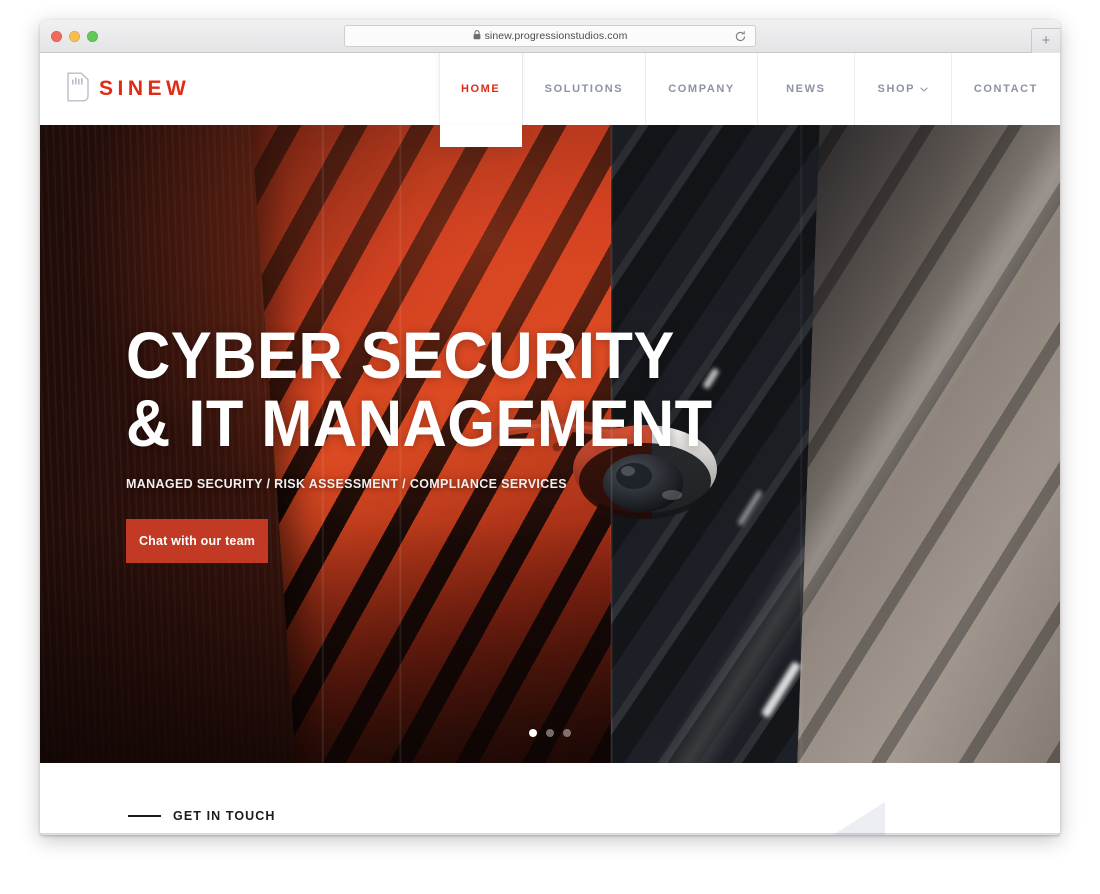 Image resolution: width=1100 pixels, height=894 pixels. I want to click on main-navigation: HOME SOLUTIONS COMPANY NEWS SHOP CONTACT, so click(749, 100).